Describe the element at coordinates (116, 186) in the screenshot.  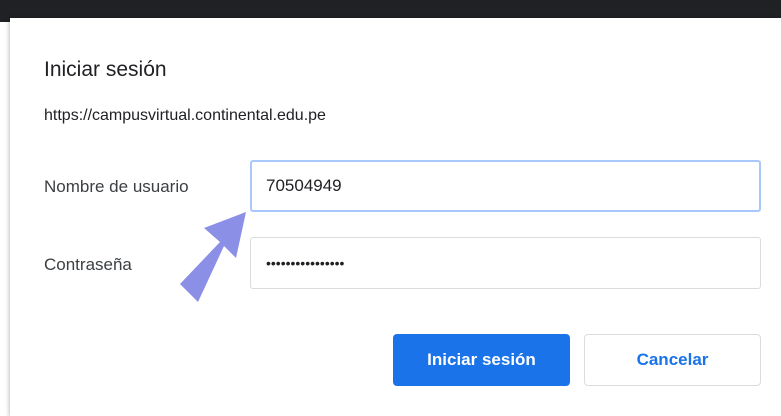
I see `username-label: Nombre de usuario` at that location.